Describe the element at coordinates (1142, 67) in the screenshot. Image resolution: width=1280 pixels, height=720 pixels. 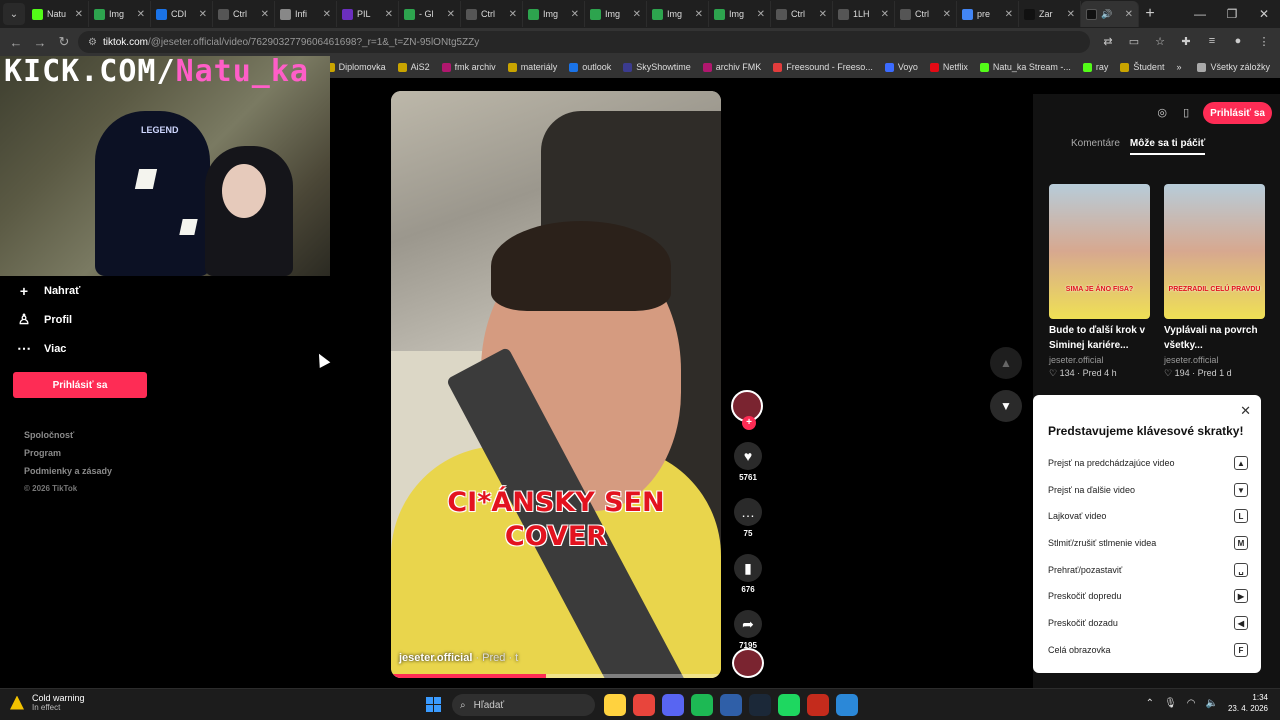
I see `bookmark-item: Študent` at that location.